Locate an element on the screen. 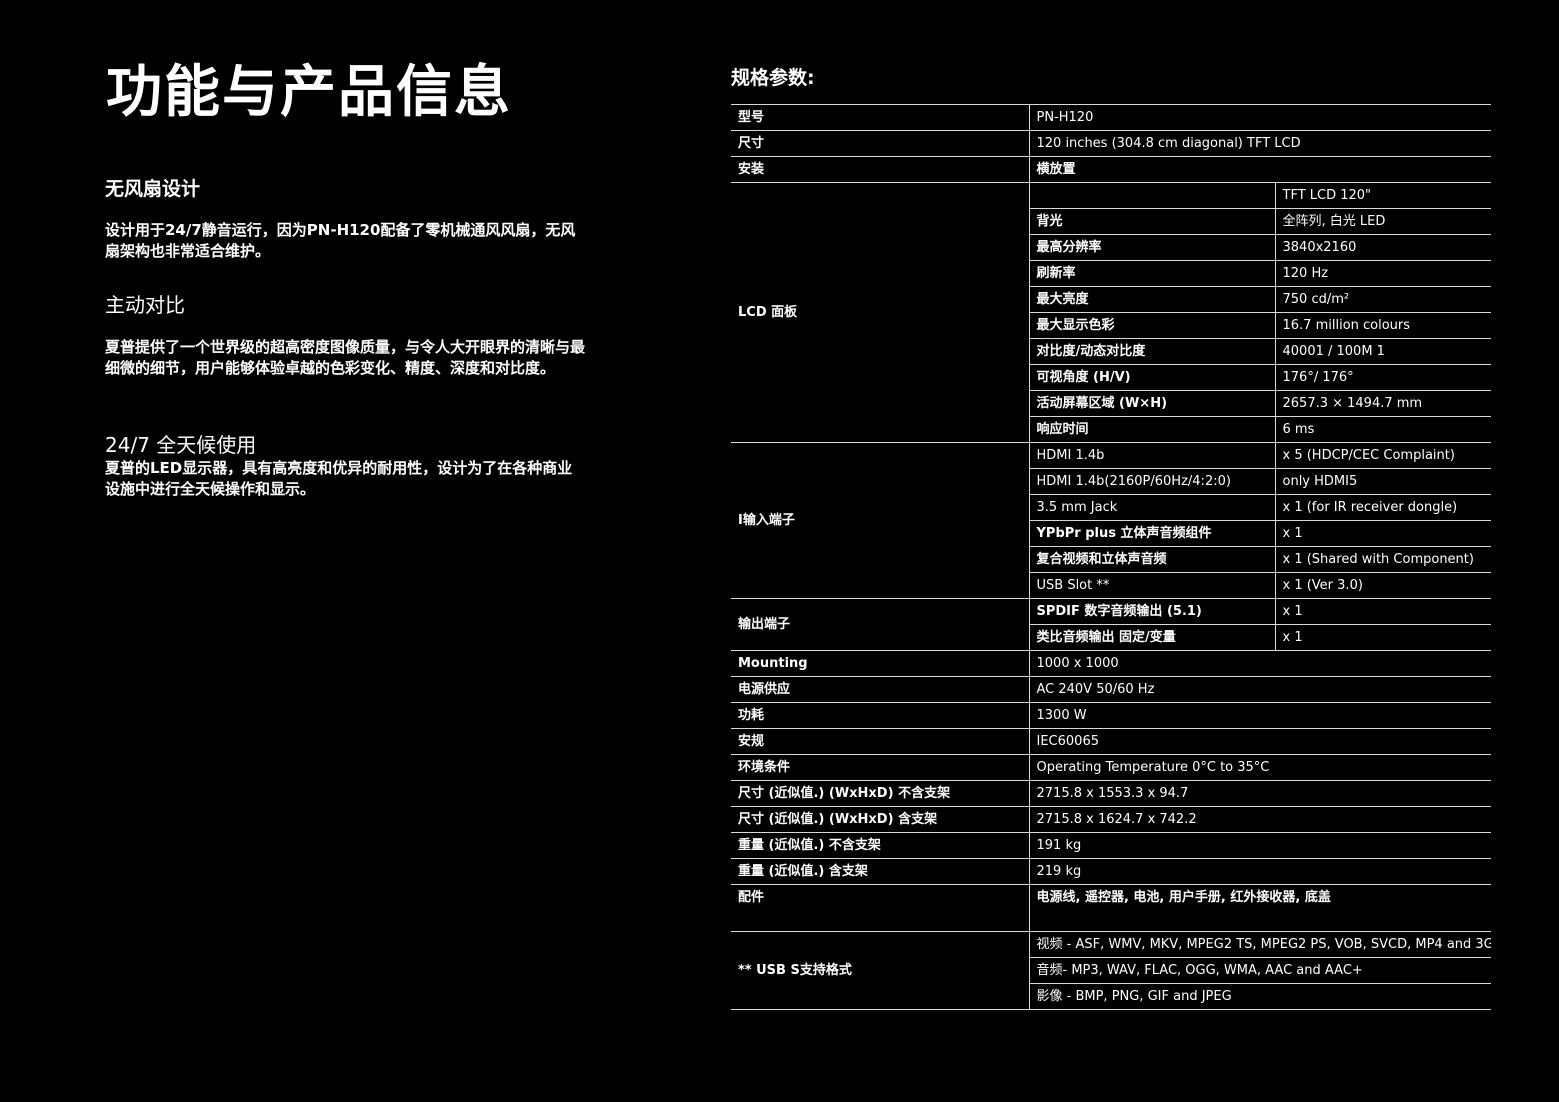  spec-value: 191 kg is located at coordinates (1259, 845).